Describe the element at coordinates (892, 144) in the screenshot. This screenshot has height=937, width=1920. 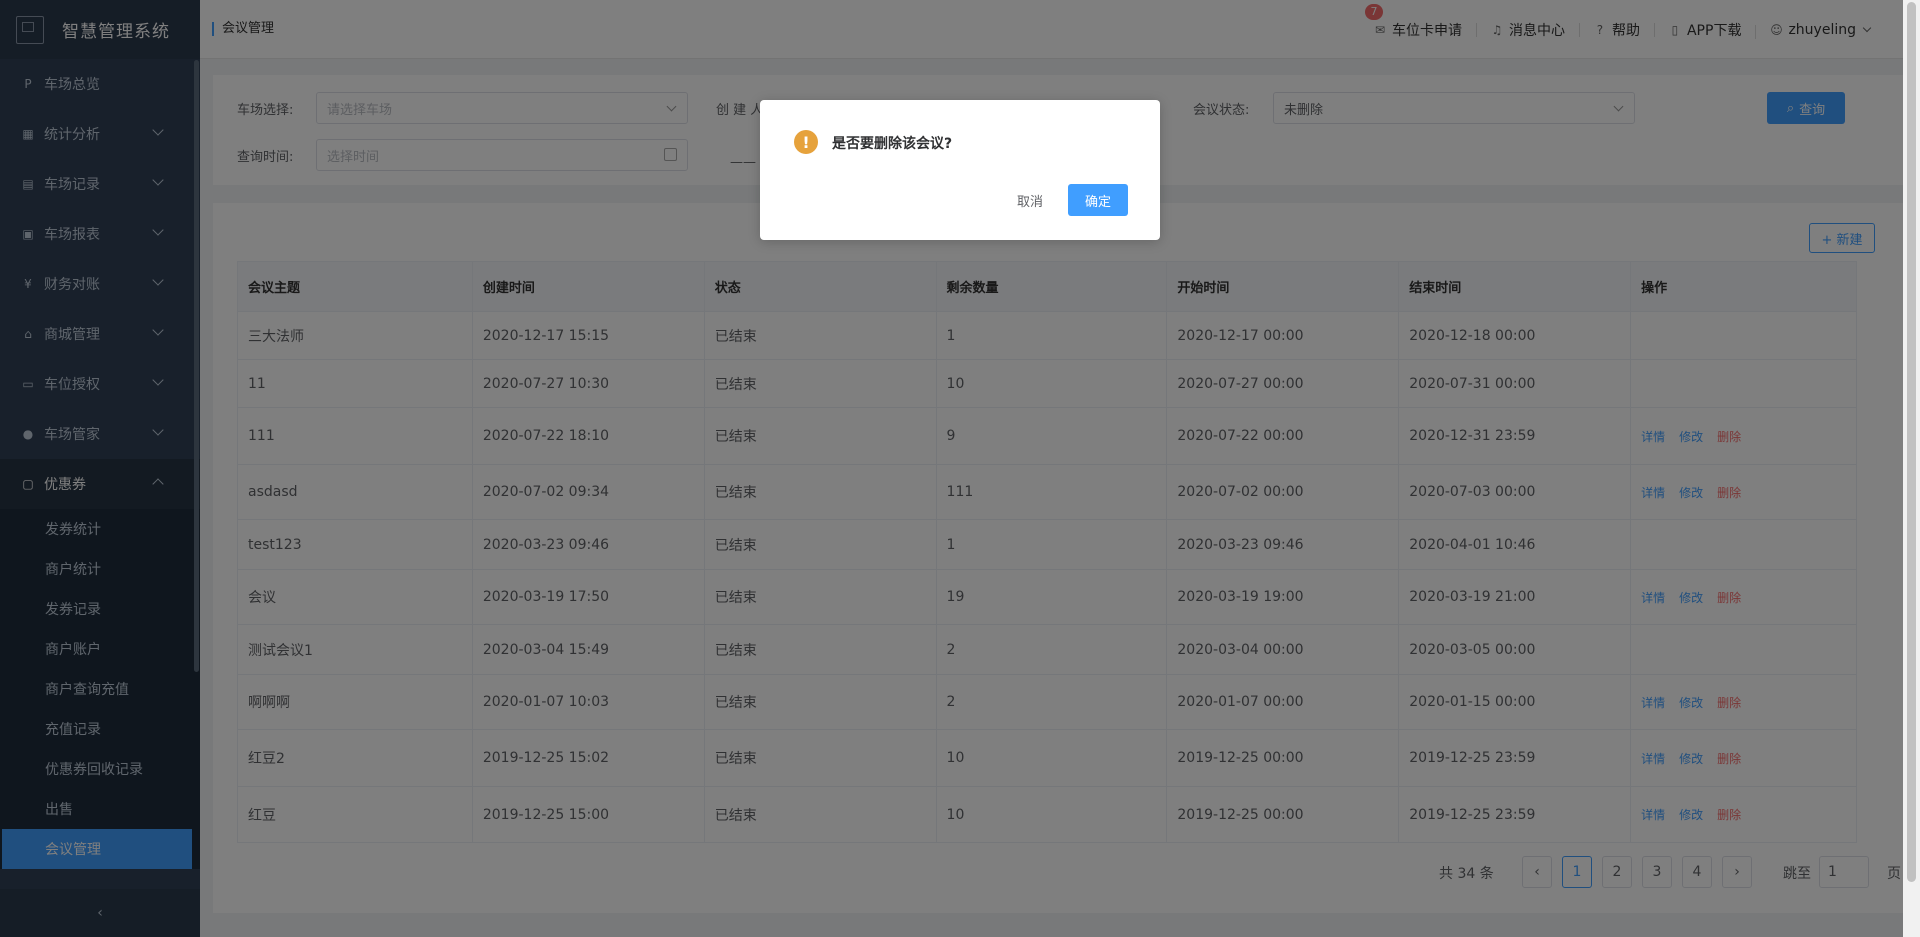
I see `dialog-message: 是否要删除该会议?` at that location.